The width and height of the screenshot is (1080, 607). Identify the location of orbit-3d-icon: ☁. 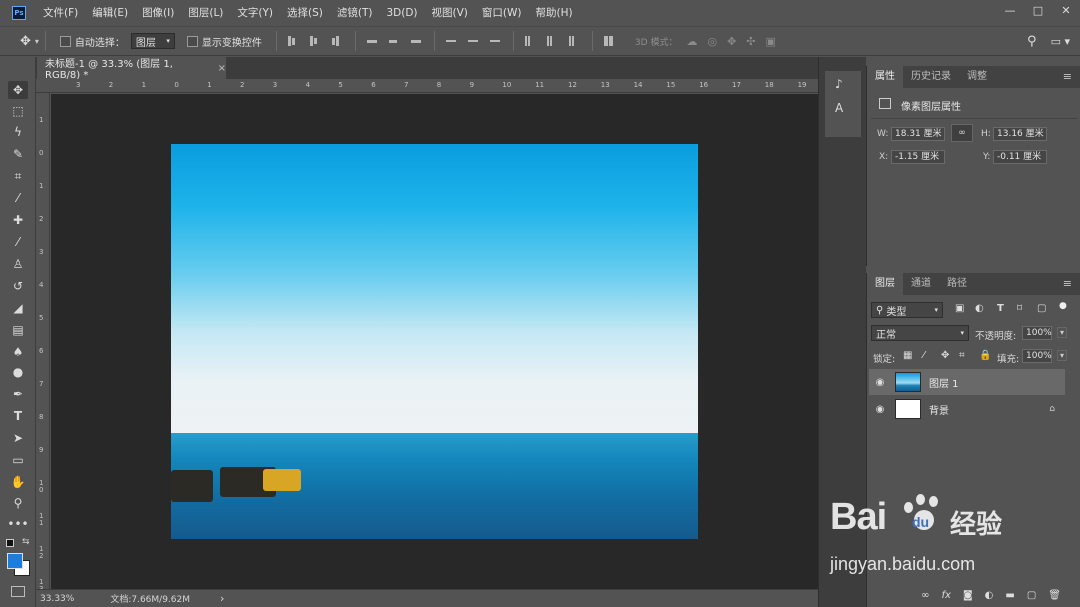
(691, 41).